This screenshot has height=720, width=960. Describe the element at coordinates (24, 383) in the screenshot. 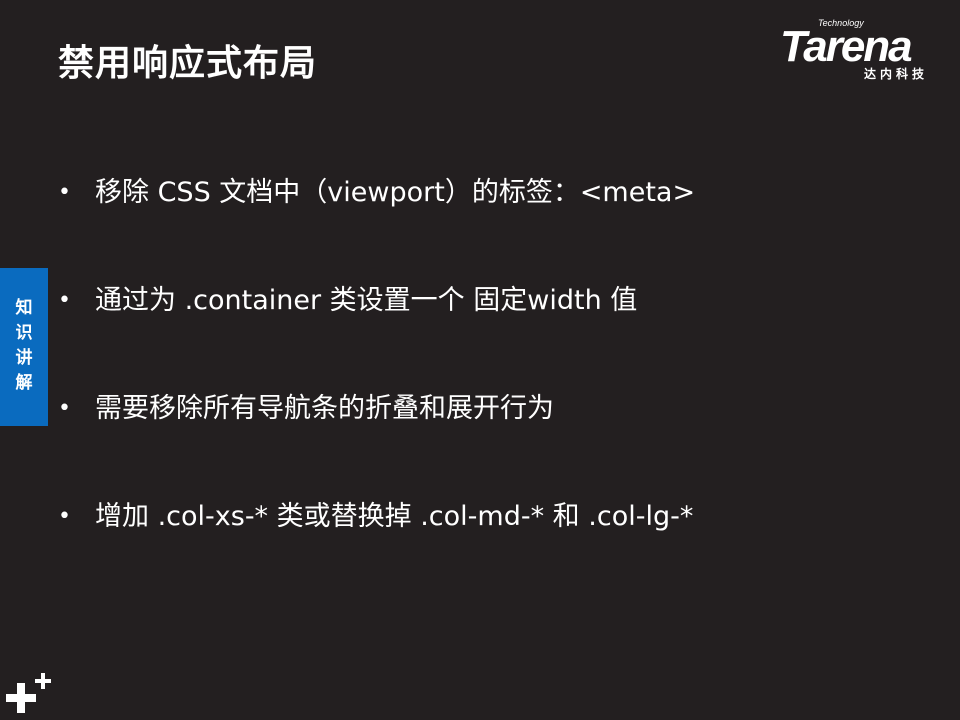

I see `side-tab-char: 解` at that location.